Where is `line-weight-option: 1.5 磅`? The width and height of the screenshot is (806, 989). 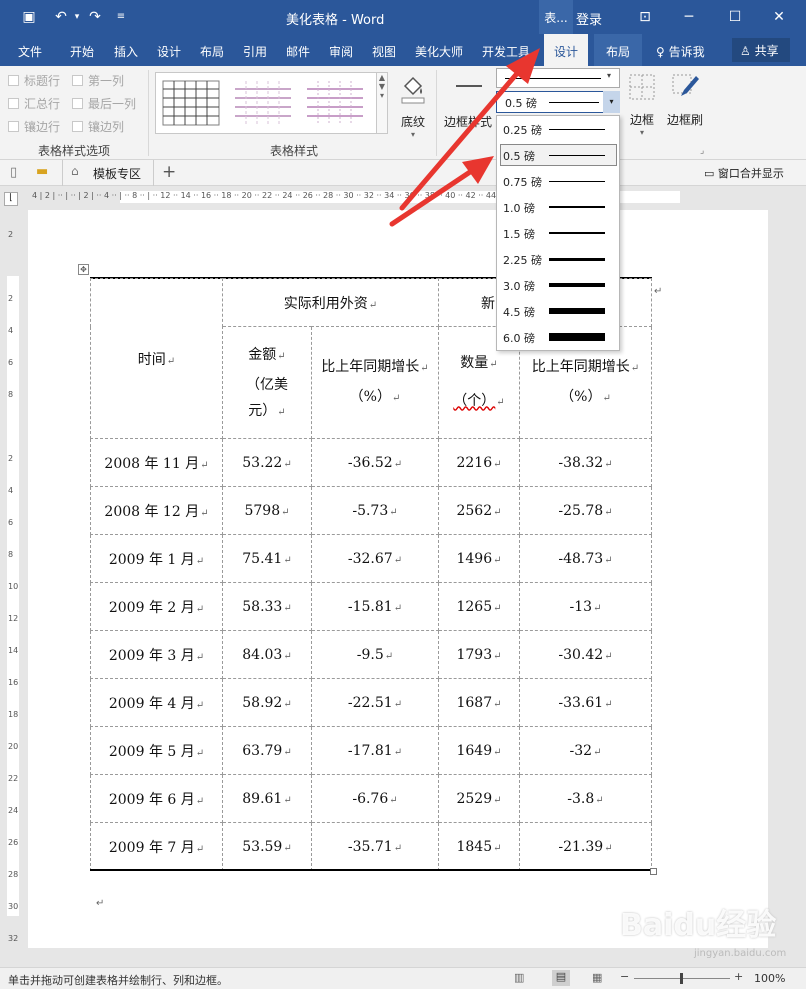
line-weight-option: 1.5 磅 is located at coordinates (558, 233).